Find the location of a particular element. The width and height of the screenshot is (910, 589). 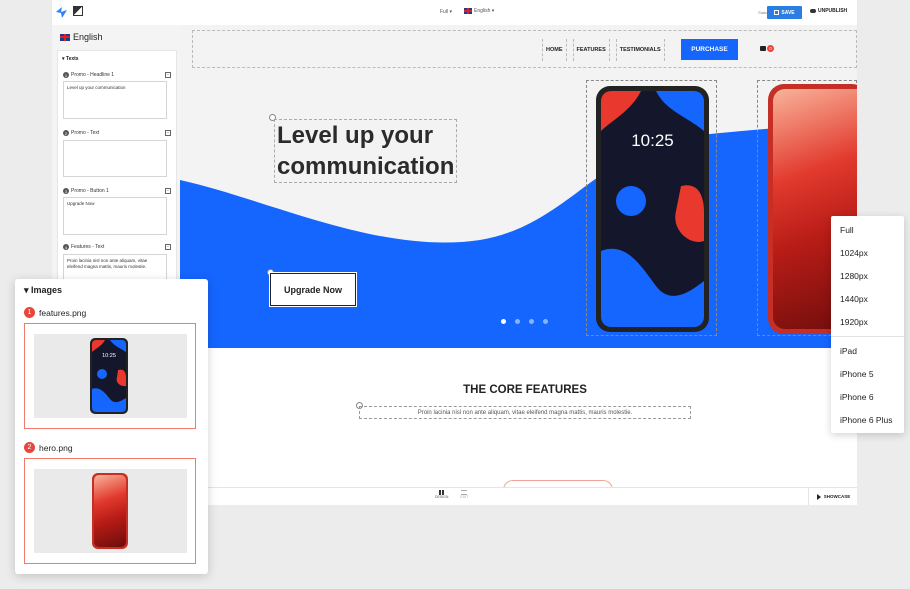

nav-home: HOME is located at coordinates (554, 50).